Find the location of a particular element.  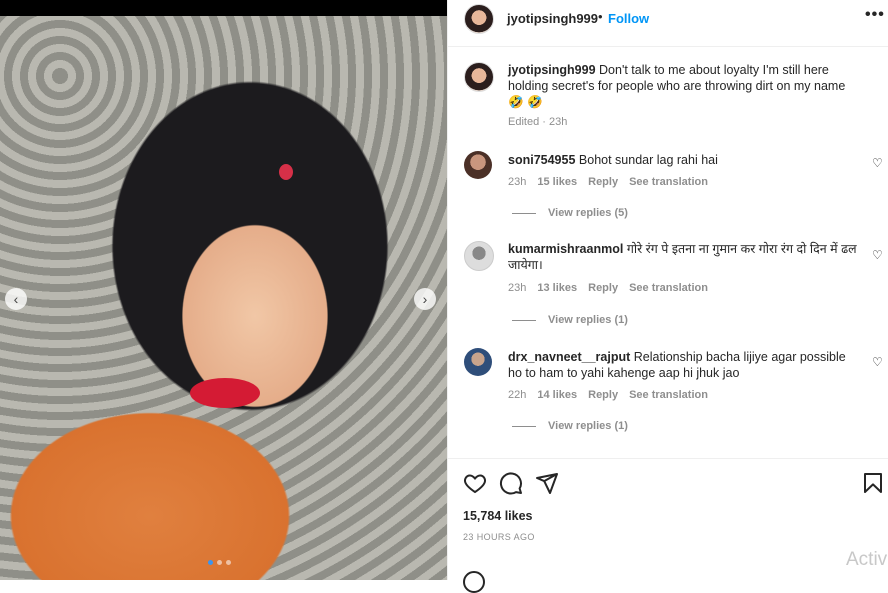

comment-meta: 23h 15 likes Reply See translation is located at coordinates (608, 182).